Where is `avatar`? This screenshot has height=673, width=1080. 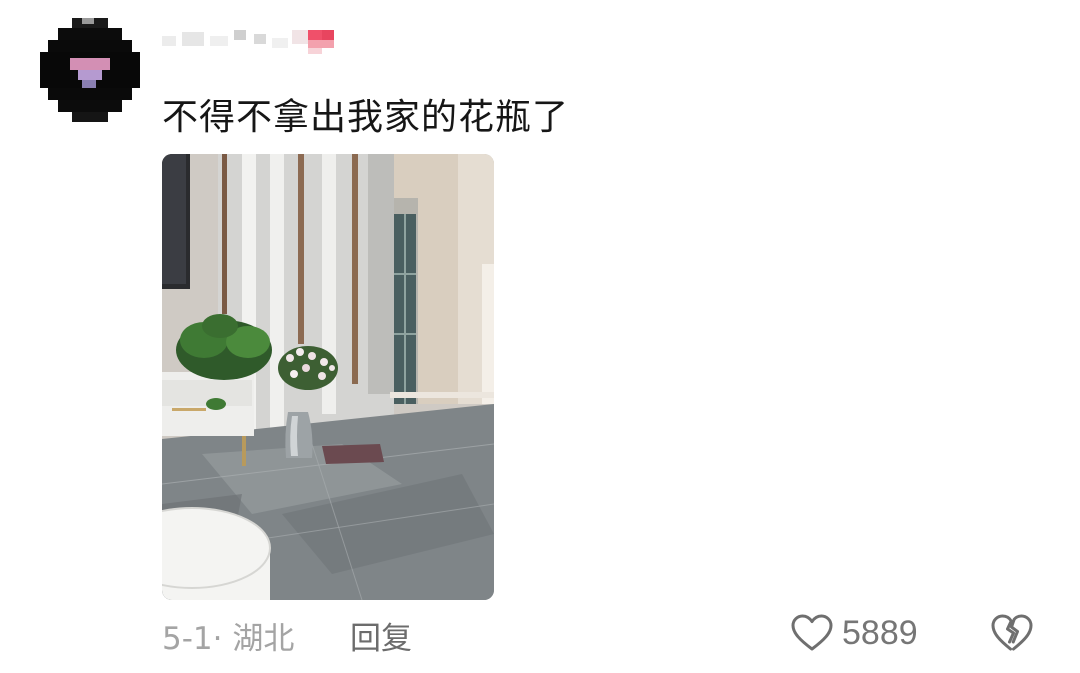
avatar is located at coordinates (90, 70).